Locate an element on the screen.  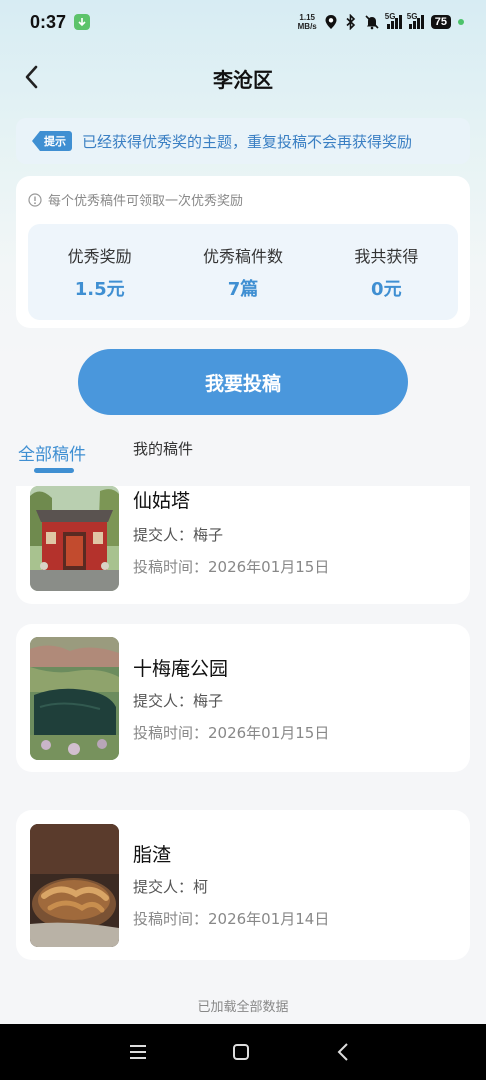
item-title: 仙姑塔 is located at coordinates (162, 501).